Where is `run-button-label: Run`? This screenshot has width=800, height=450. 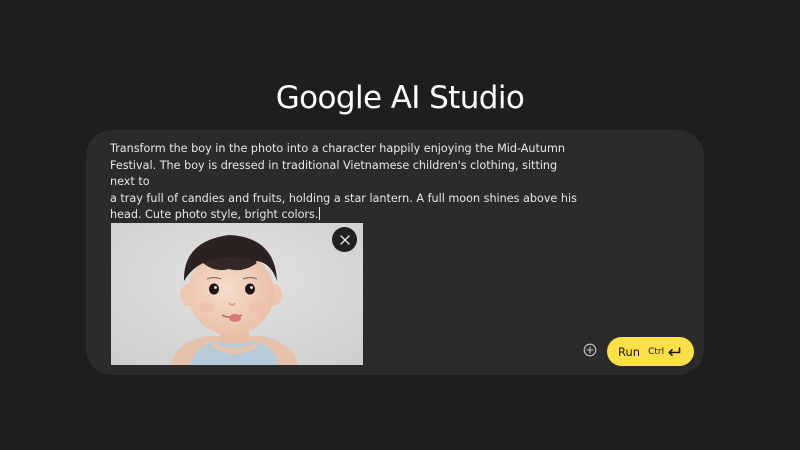 run-button-label: Run is located at coordinates (629, 351).